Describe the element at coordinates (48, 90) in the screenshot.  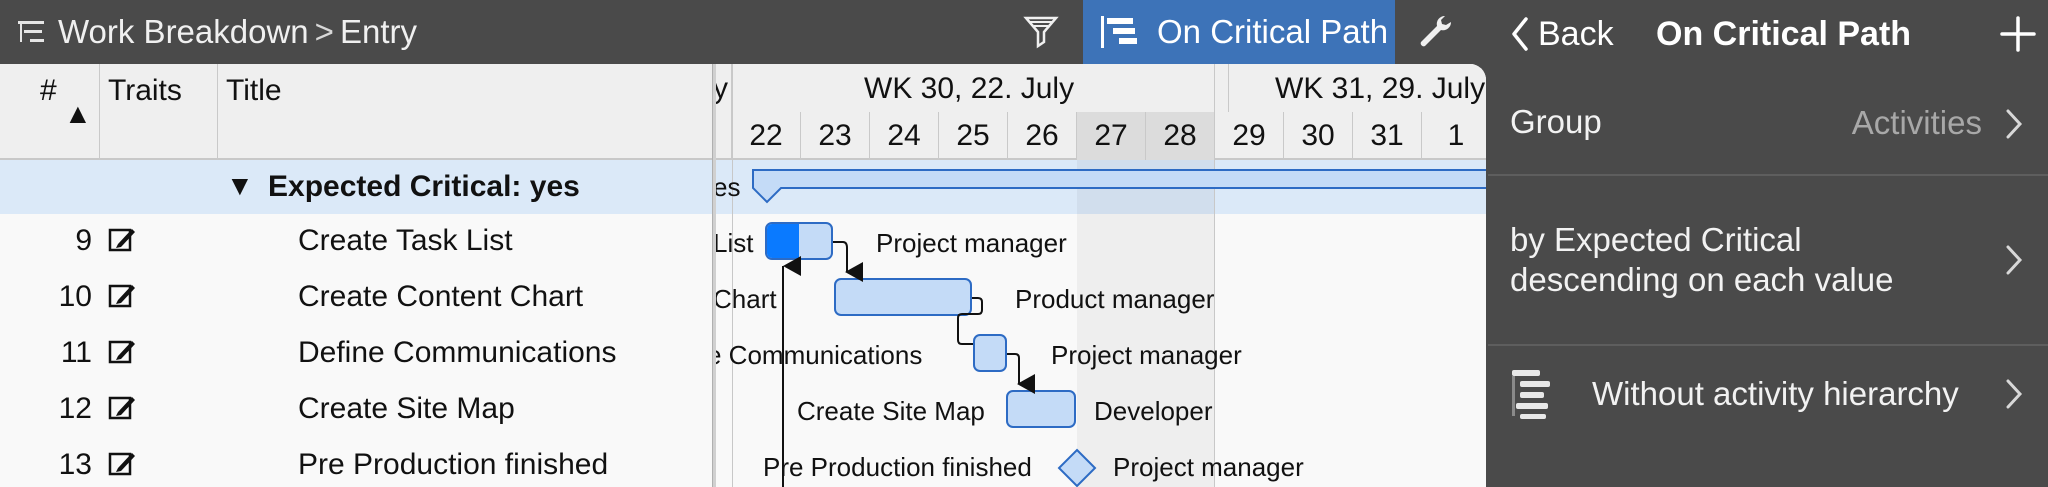
I see `column-header-number-label: #` at that location.